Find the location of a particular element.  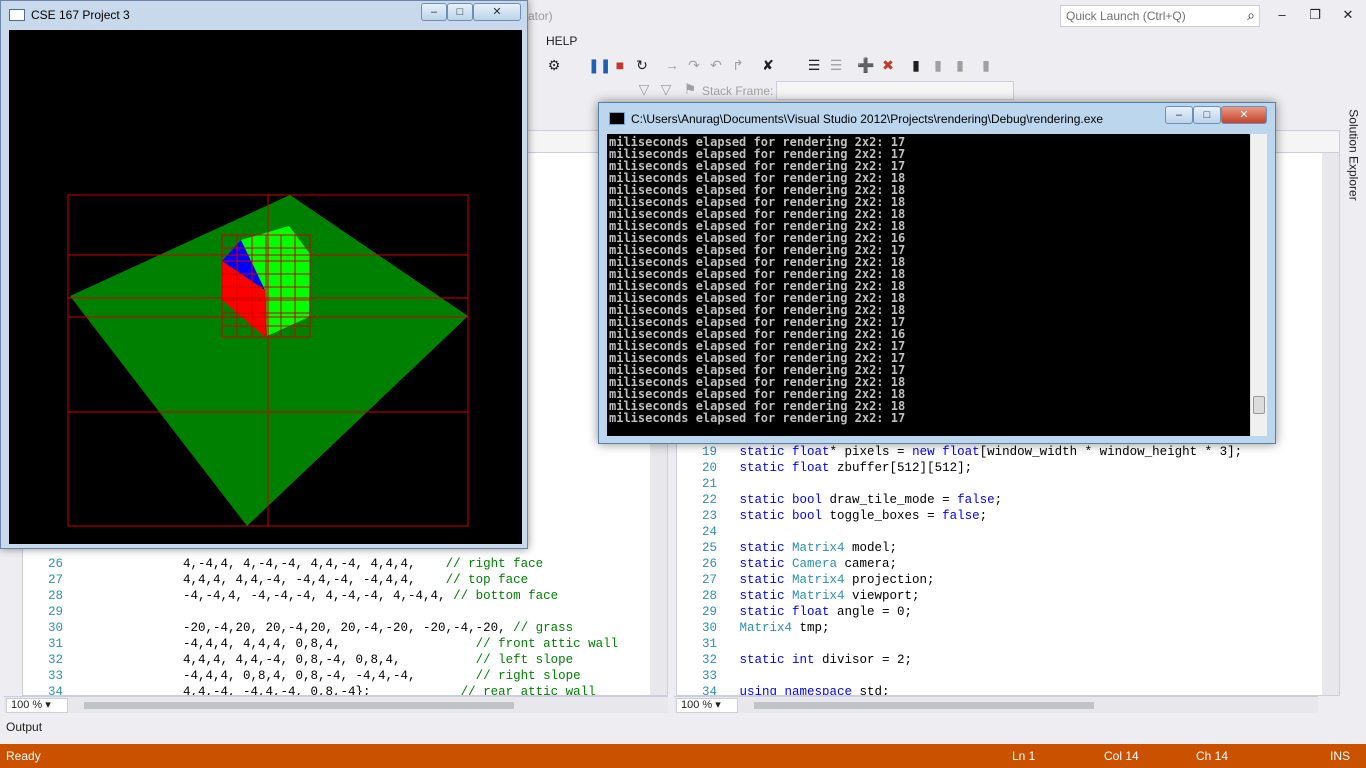

output-panel-label: Output is located at coordinates (24, 727).